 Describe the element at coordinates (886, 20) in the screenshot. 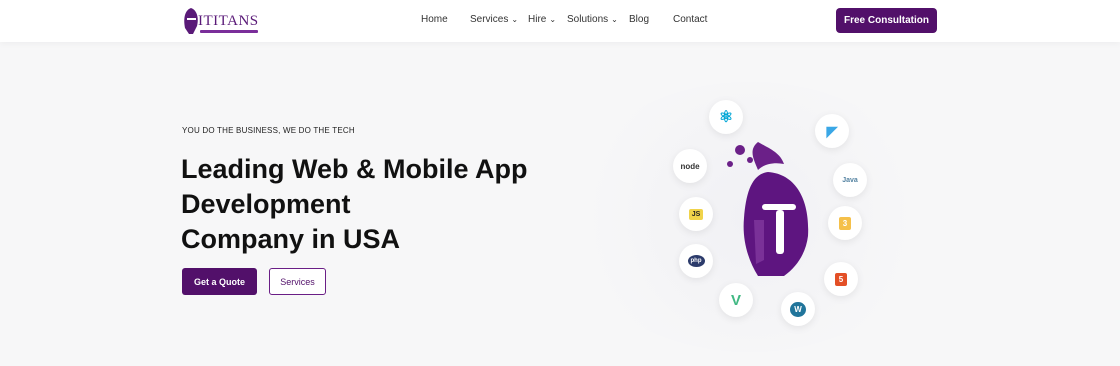

I see `free-consultation-button: Free Consultation` at that location.